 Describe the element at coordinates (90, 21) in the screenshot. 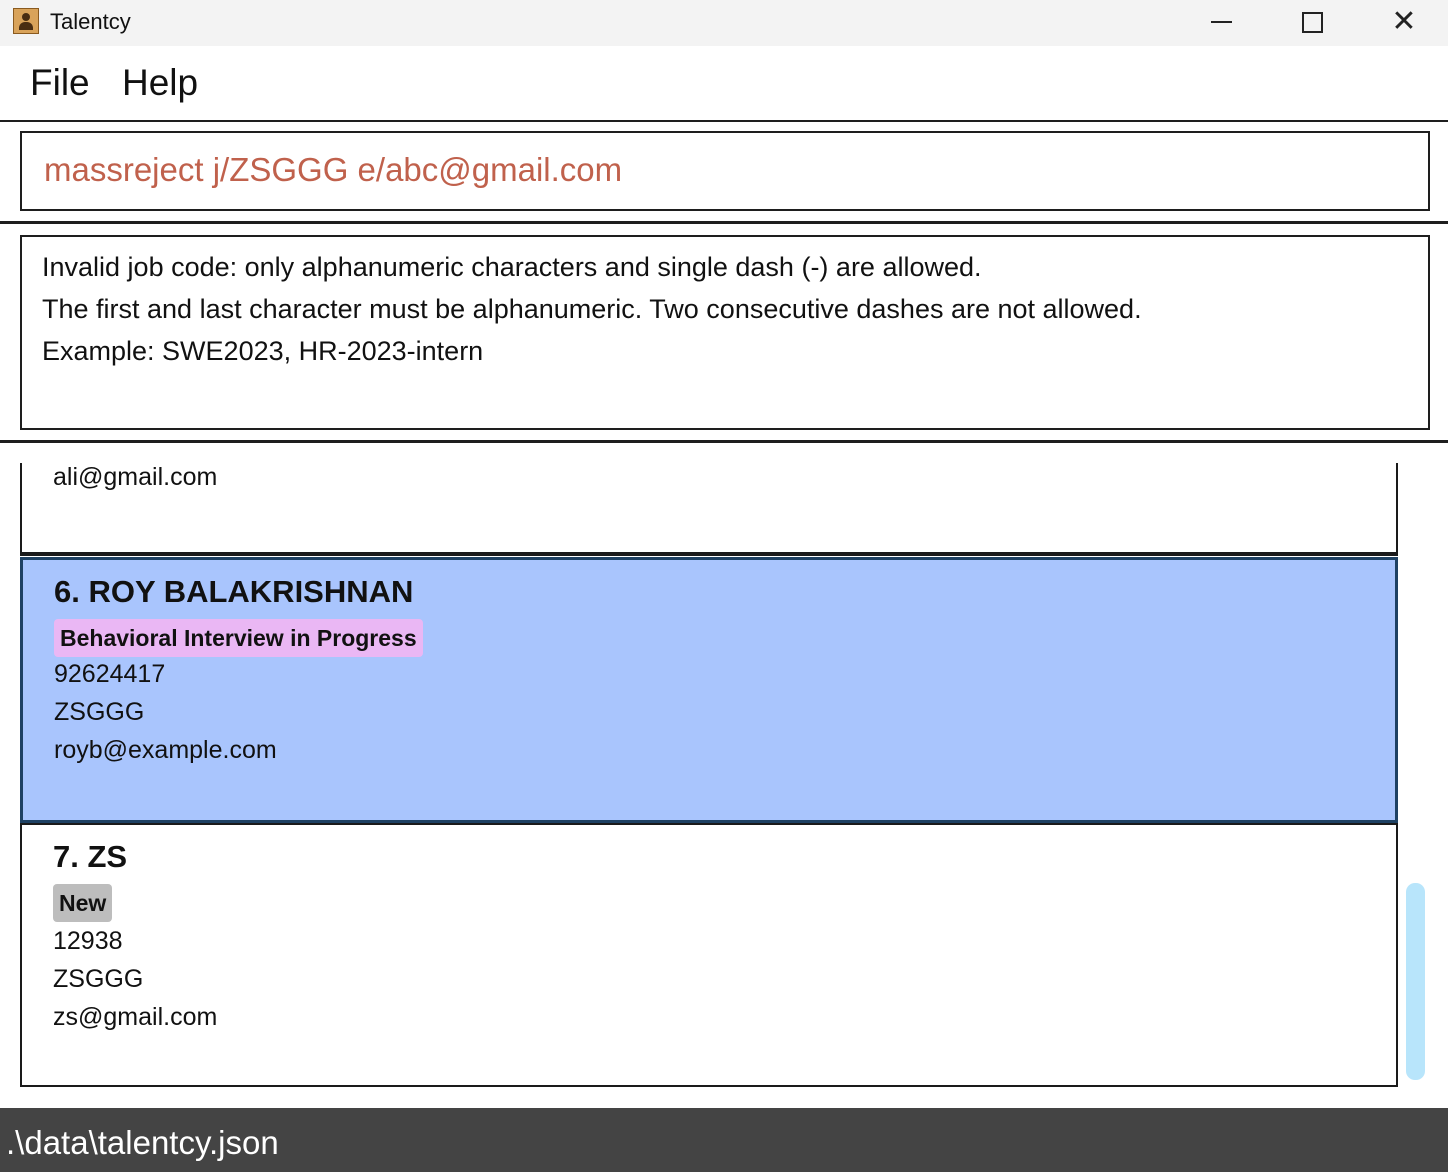

I see `window-title: Talentcy` at that location.